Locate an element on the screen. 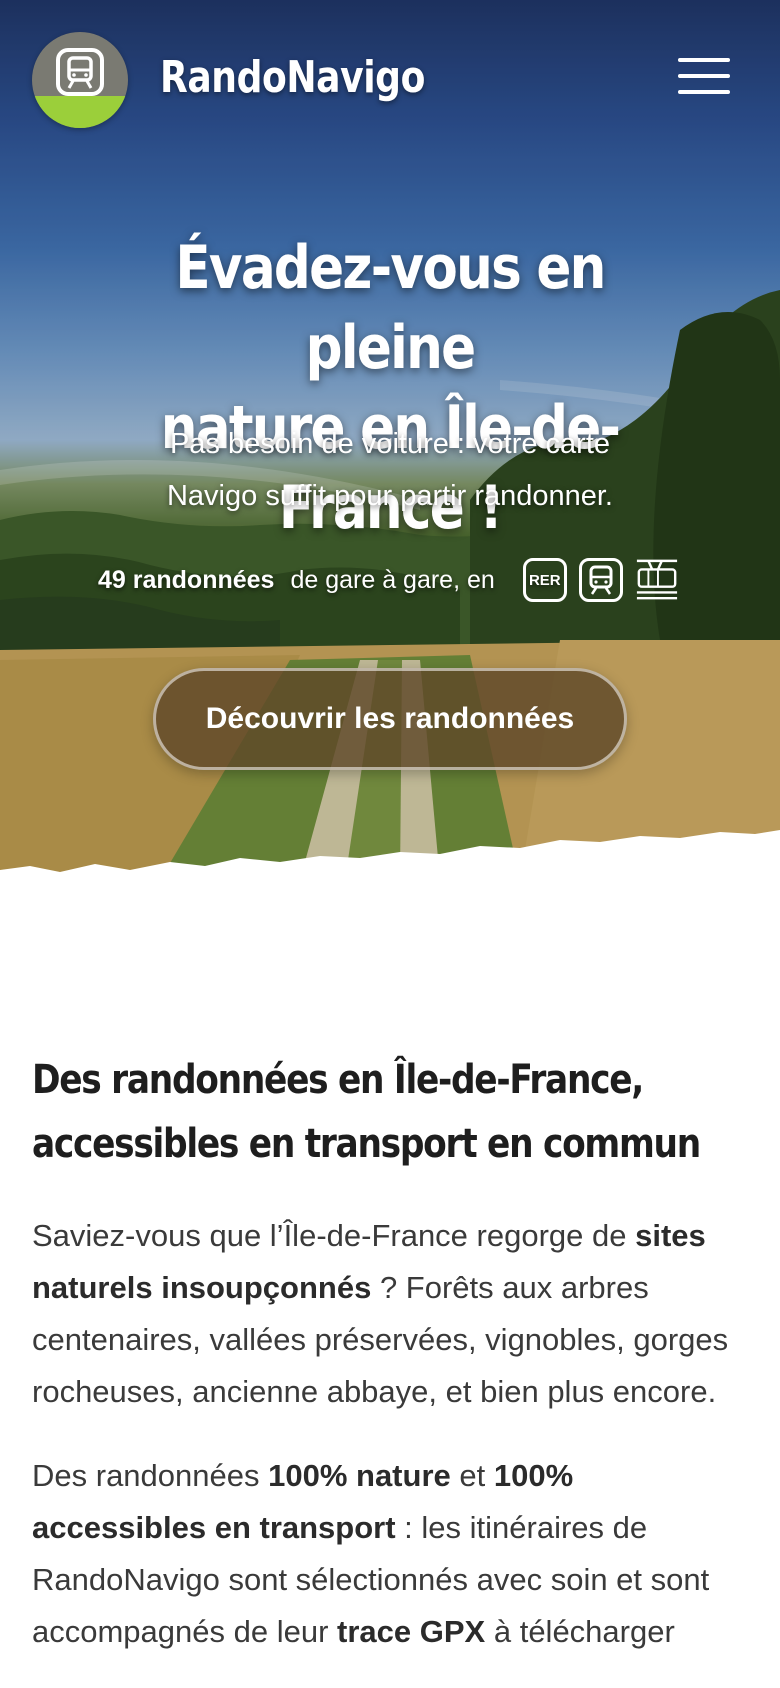 The width and height of the screenshot is (780, 1688). site-header: RandoNavigo is located at coordinates (390, 80).